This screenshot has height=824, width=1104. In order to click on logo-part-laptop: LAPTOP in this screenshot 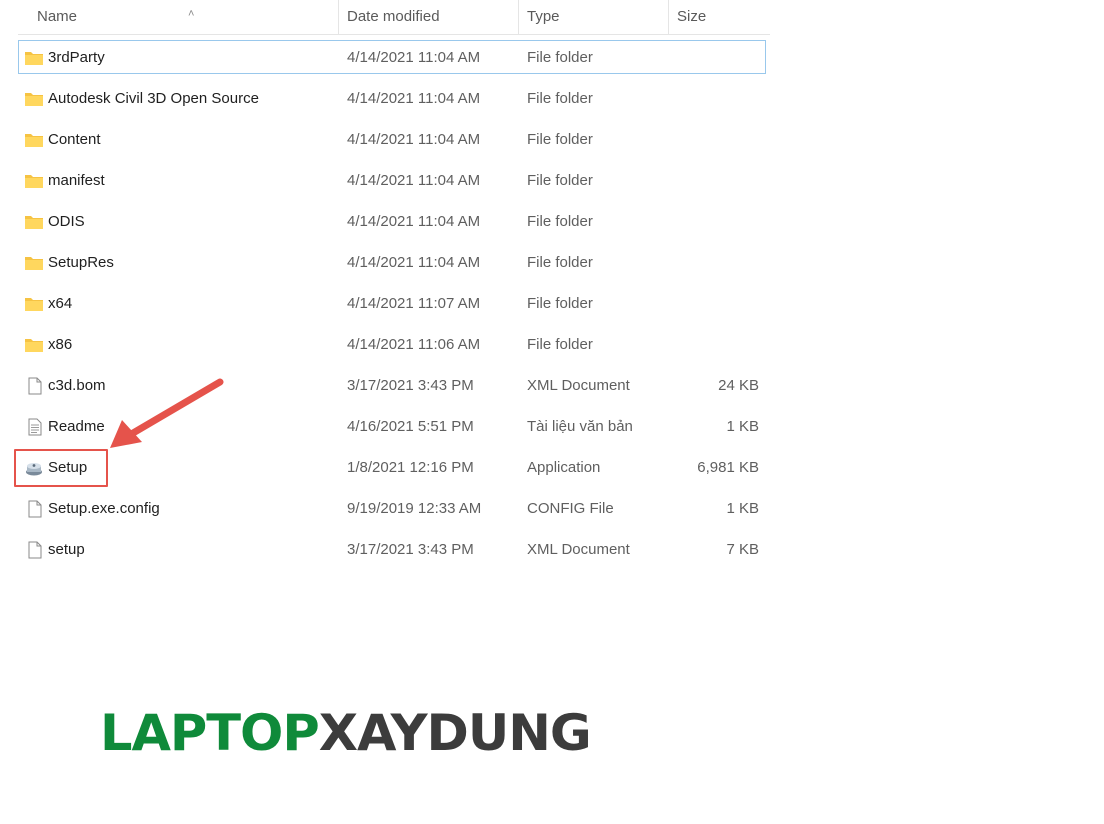, I will do `click(210, 733)`.